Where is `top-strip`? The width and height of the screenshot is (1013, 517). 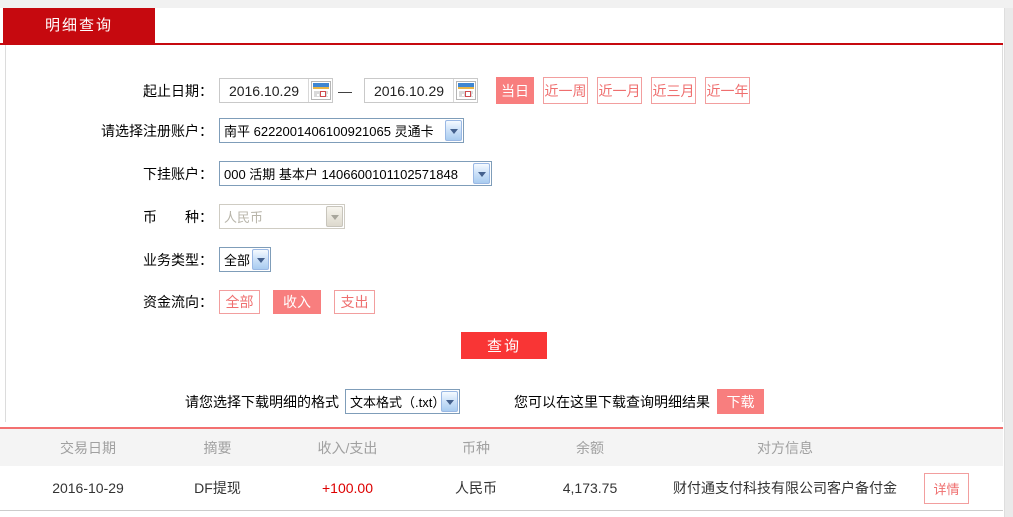
top-strip is located at coordinates (506, 4).